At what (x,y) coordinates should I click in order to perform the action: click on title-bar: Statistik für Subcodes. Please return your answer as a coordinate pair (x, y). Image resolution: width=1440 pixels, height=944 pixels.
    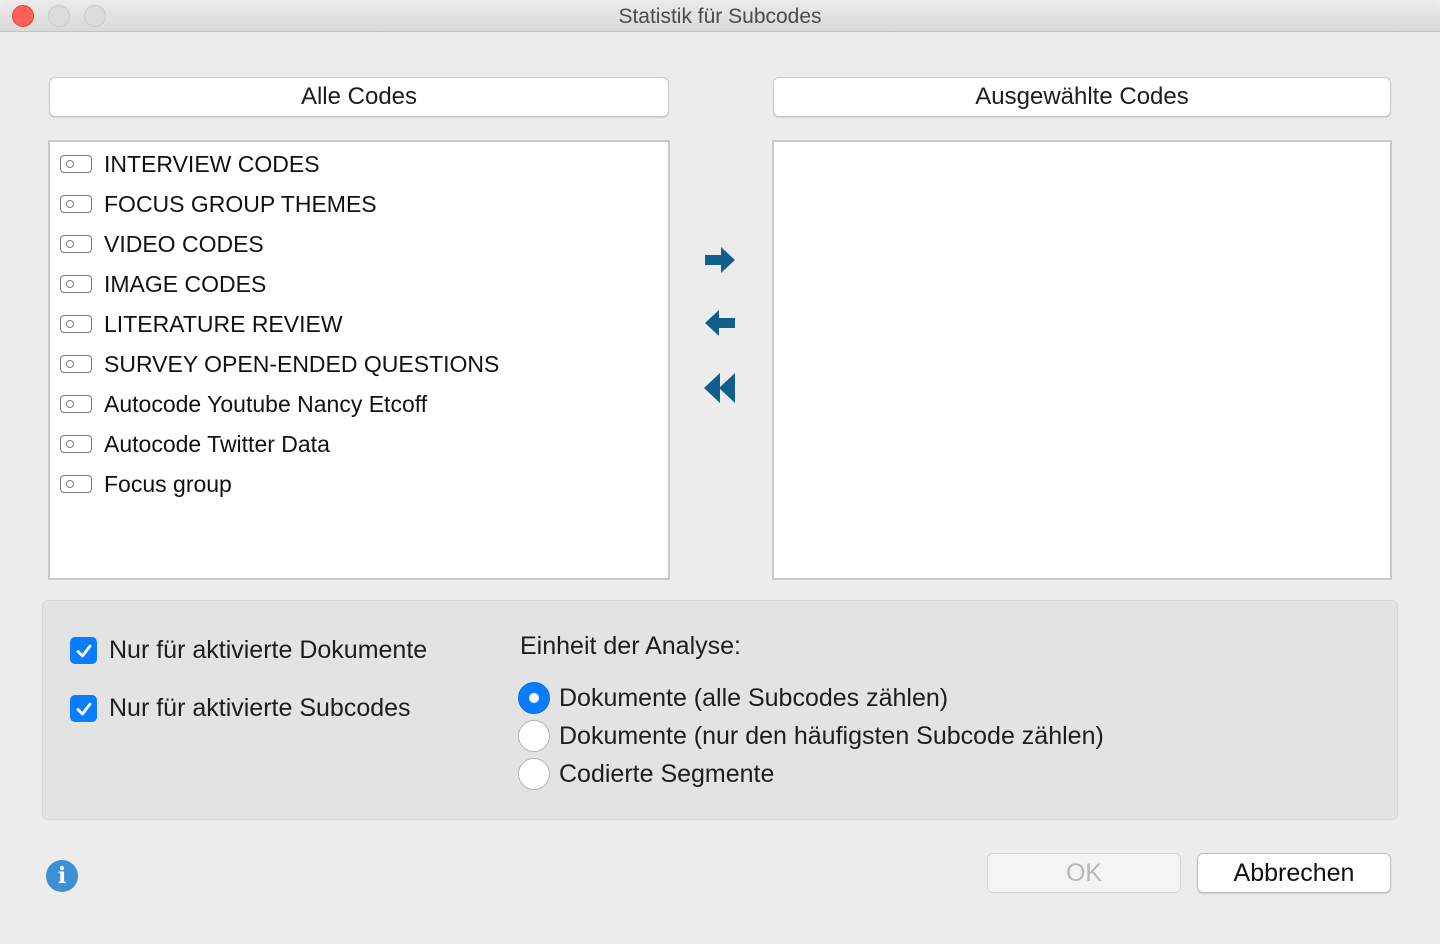
    Looking at the image, I should click on (720, 16).